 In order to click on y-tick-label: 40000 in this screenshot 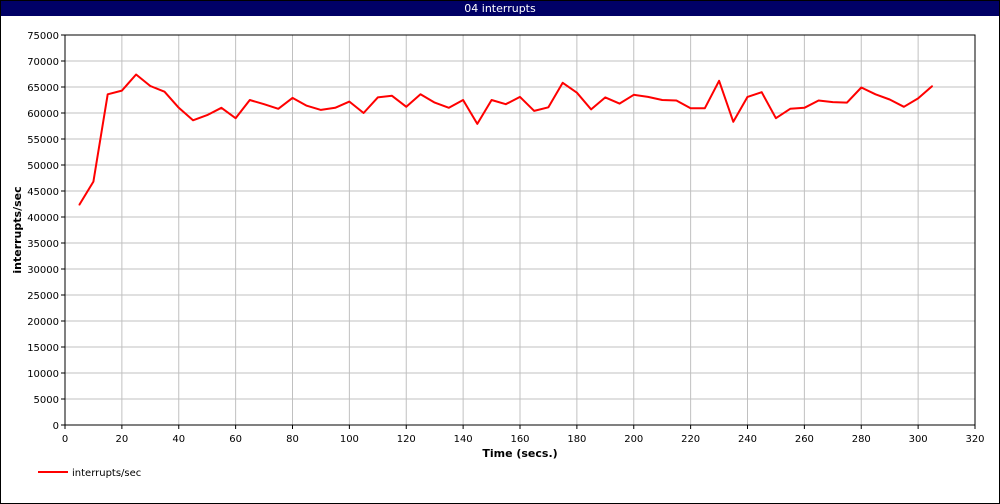, I will do `click(43, 218)`.